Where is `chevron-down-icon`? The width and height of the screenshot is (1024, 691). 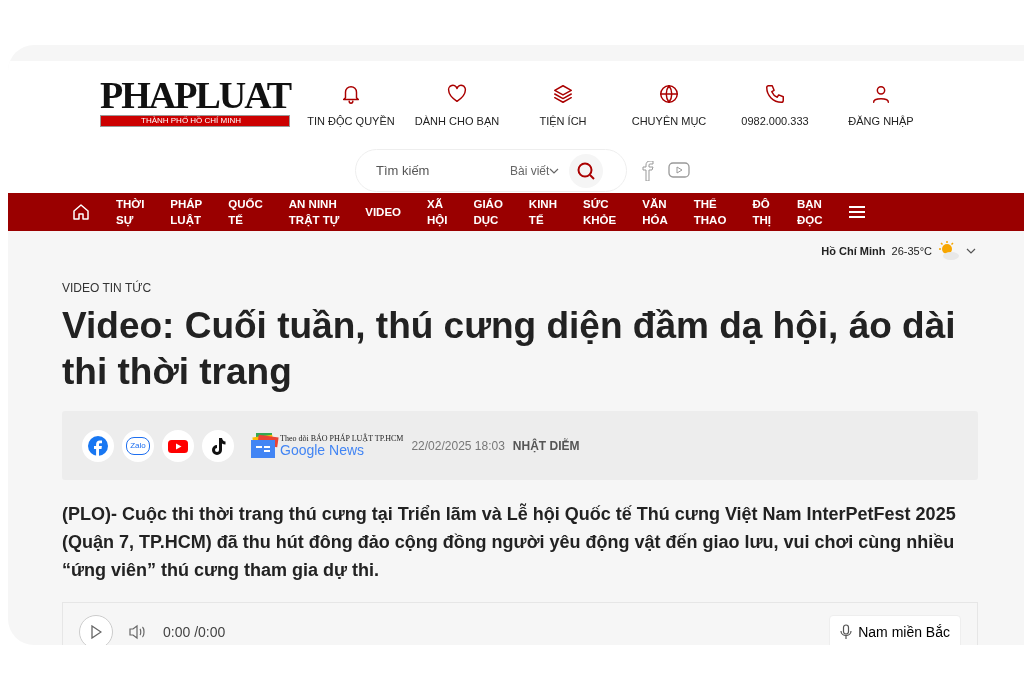 chevron-down-icon is located at coordinates (971, 251).